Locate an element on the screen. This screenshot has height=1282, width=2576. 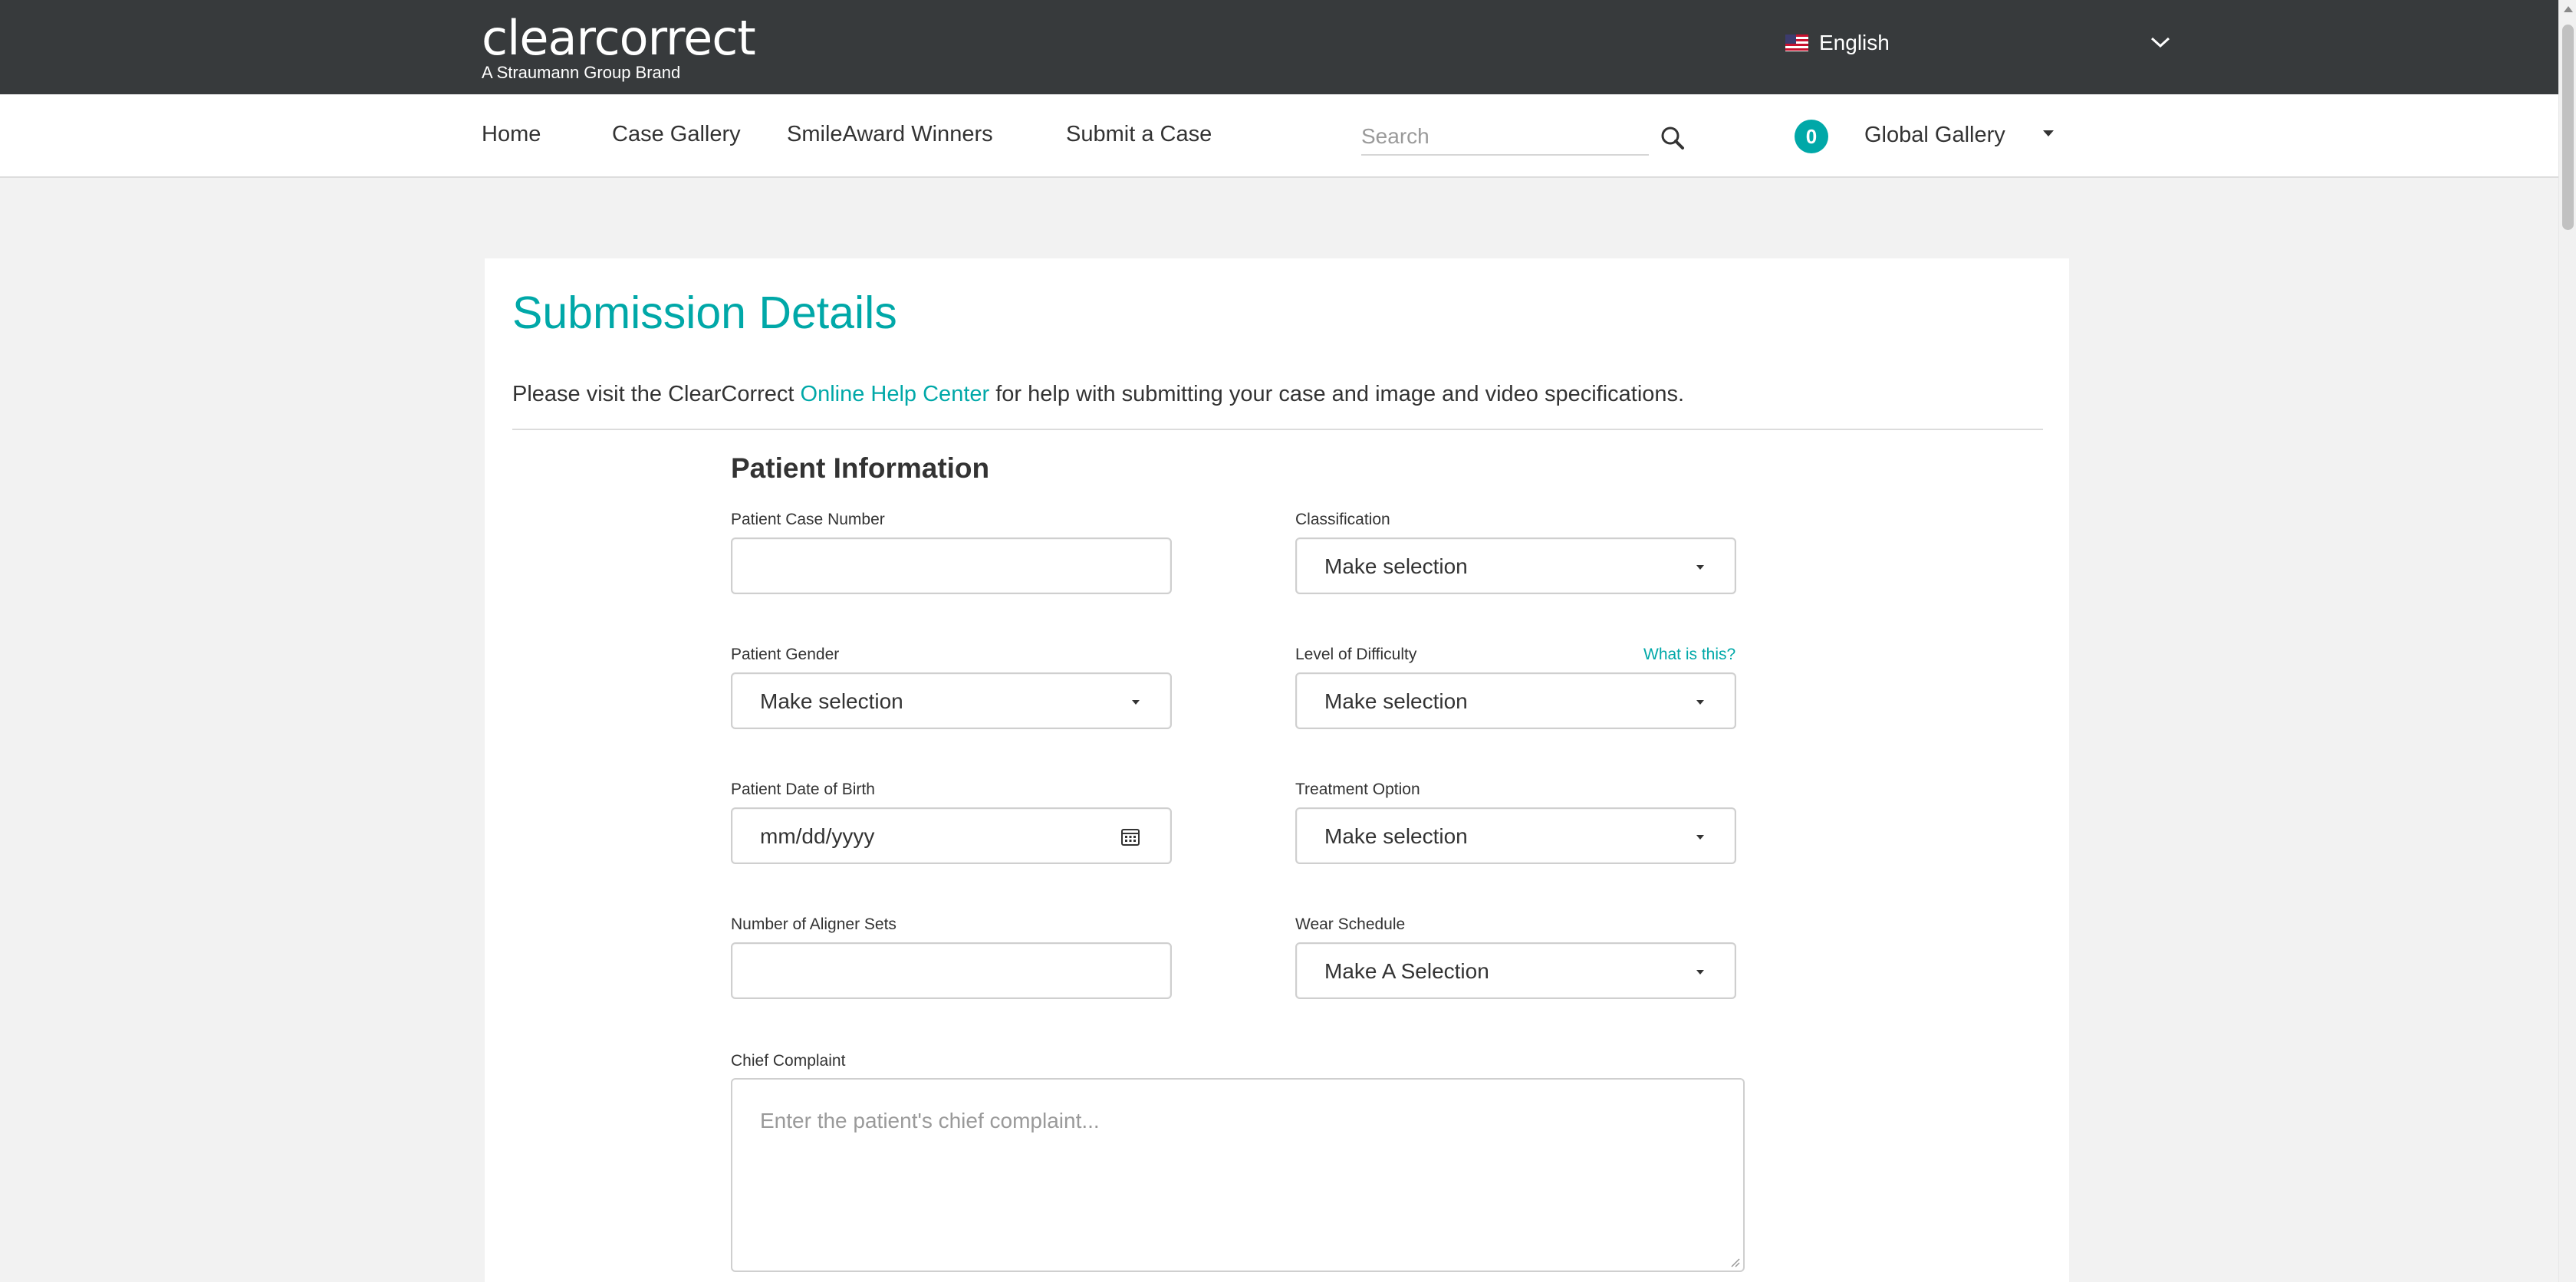
aligner-sets-field is located at coordinates (951, 970).